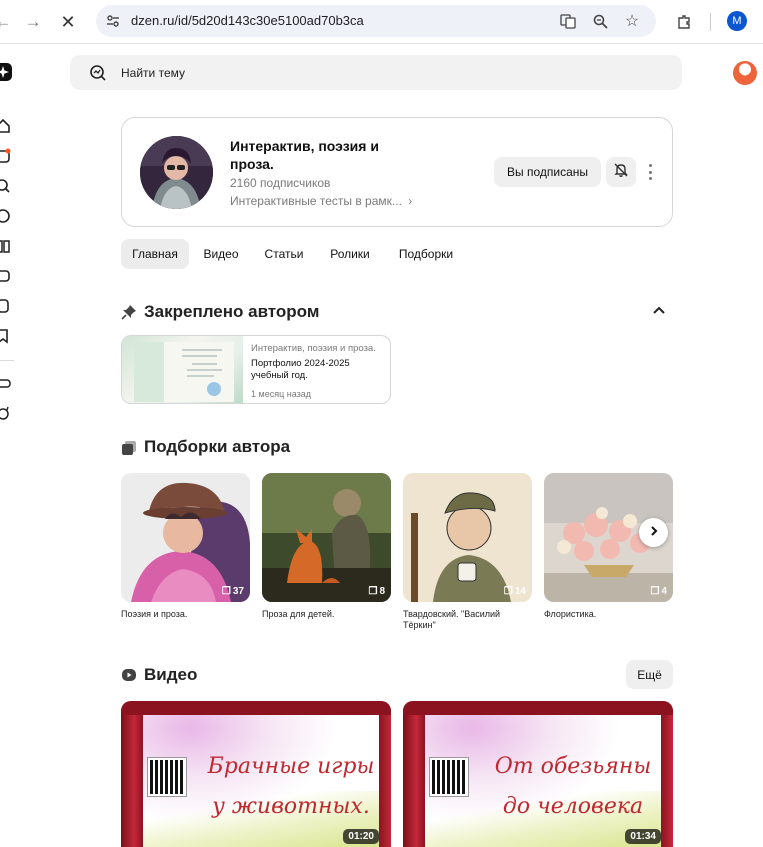 This screenshot has width=763, height=847. Describe the element at coordinates (573, 786) in the screenshot. I see `video-title: От обезьяны до человека` at that location.